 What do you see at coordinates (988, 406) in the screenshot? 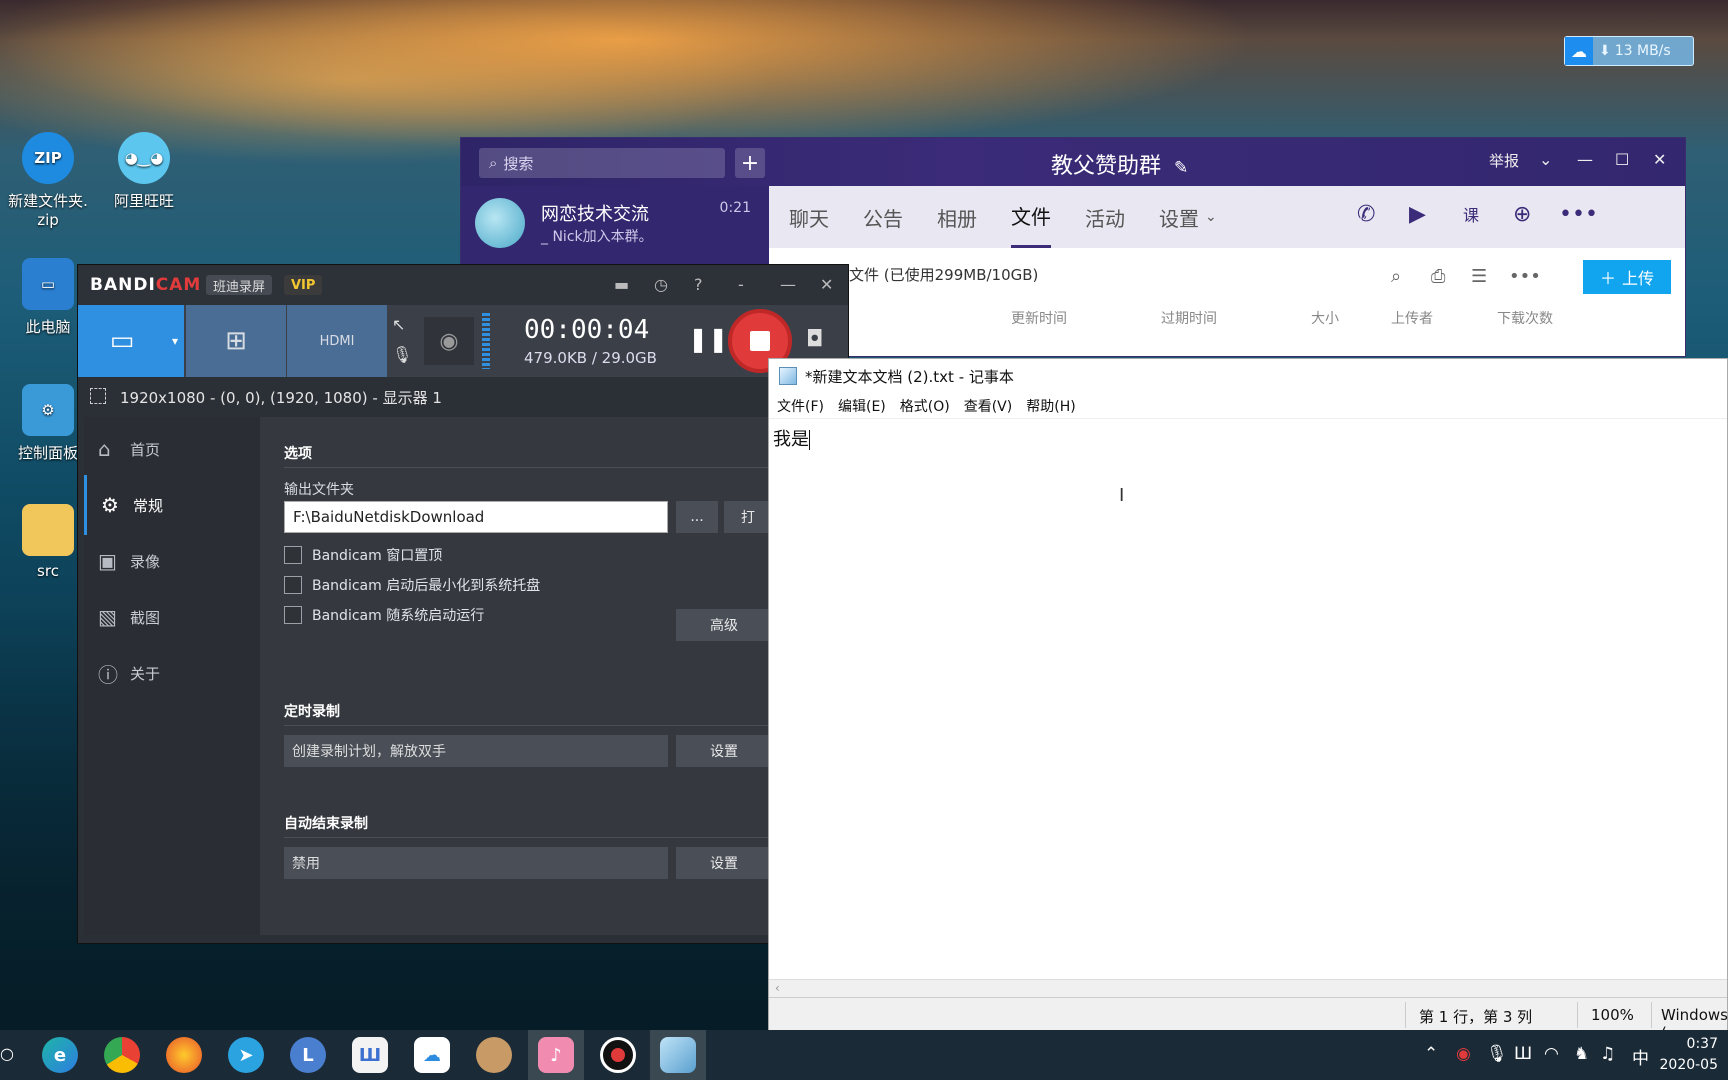
I see `menu-view: 查看(V)` at bounding box center [988, 406].